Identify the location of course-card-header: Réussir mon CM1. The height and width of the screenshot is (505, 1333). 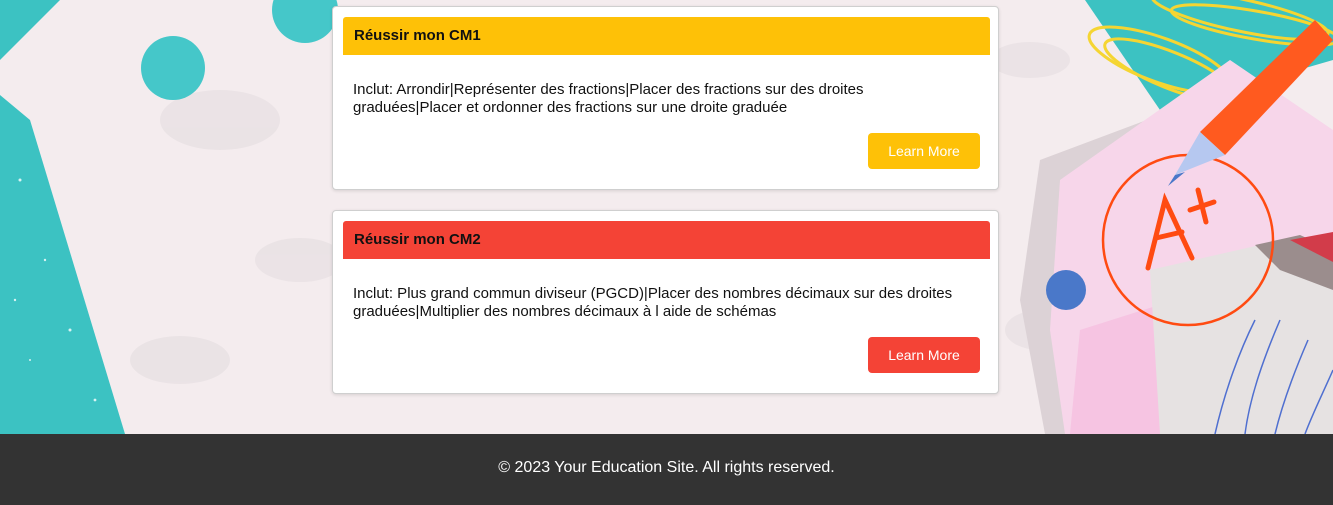
(666, 36).